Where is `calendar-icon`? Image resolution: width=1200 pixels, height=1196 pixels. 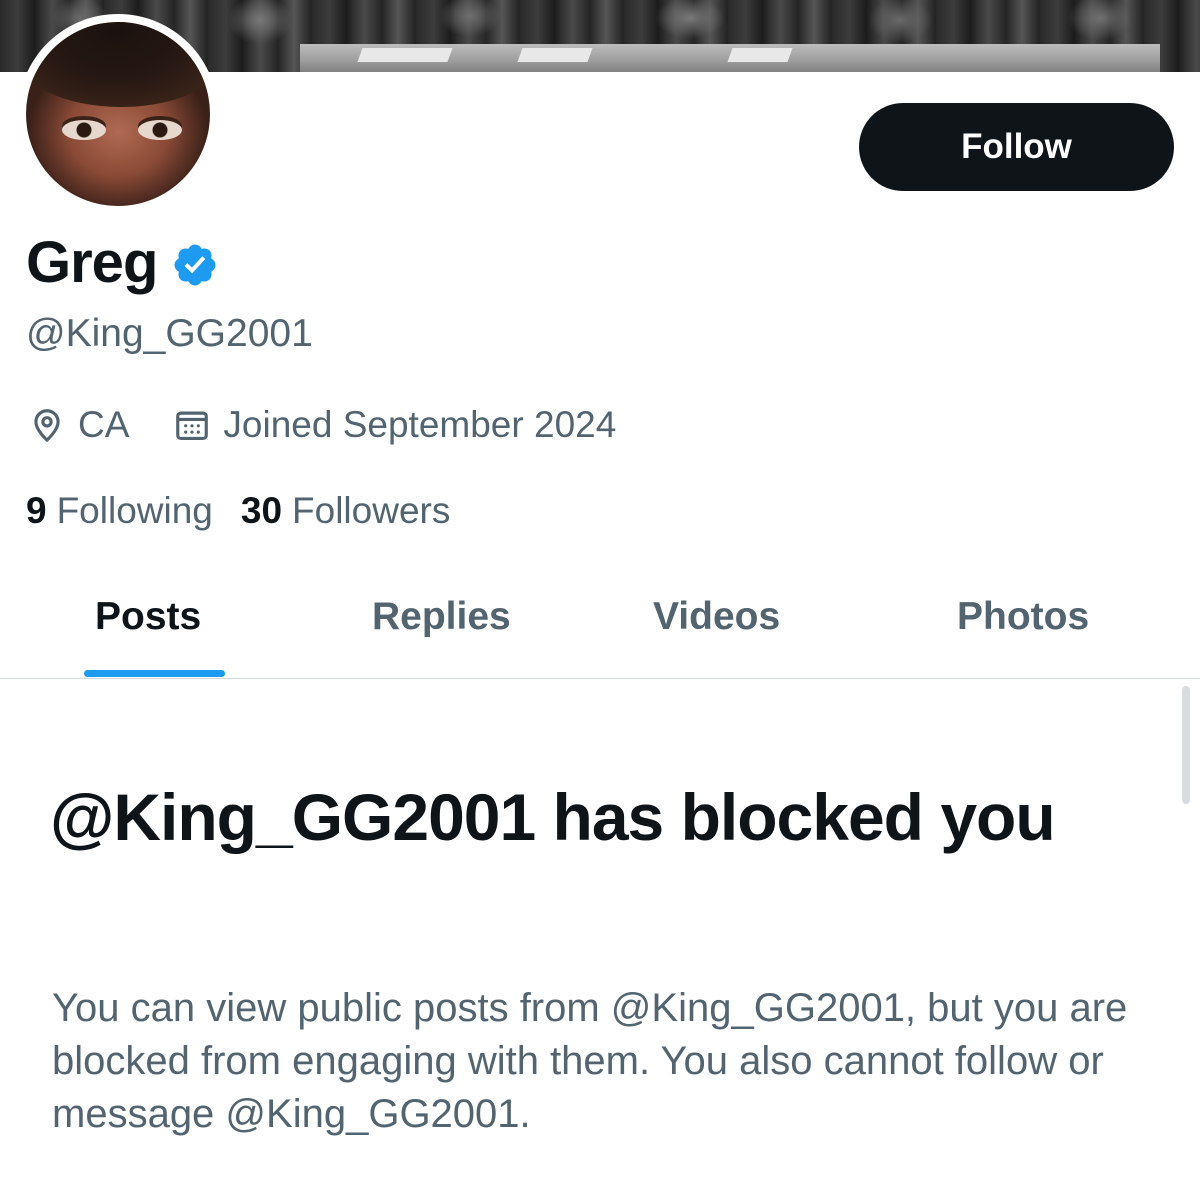
calendar-icon is located at coordinates (192, 426).